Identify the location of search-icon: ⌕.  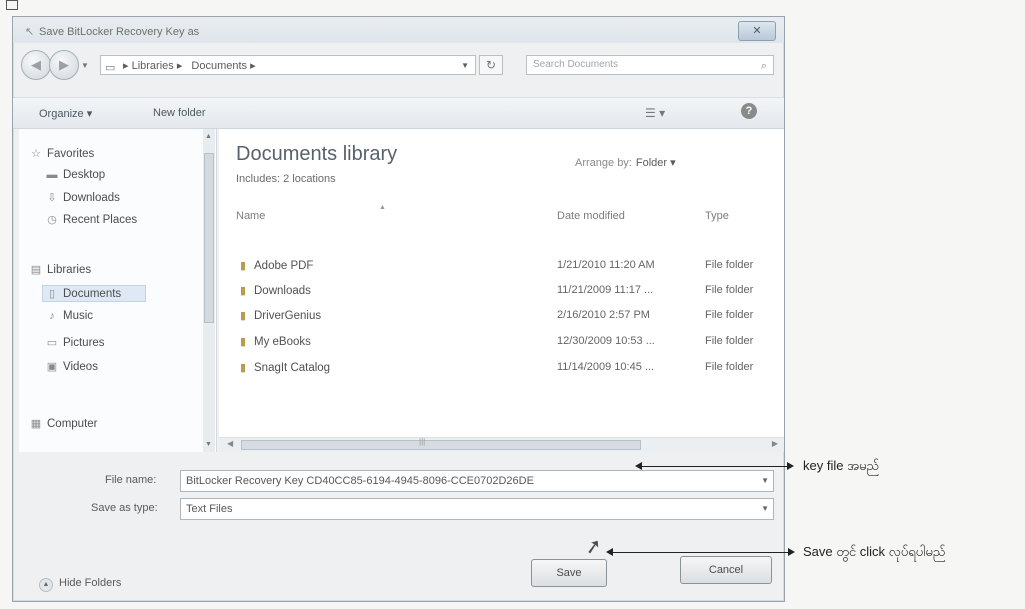
(763, 66).